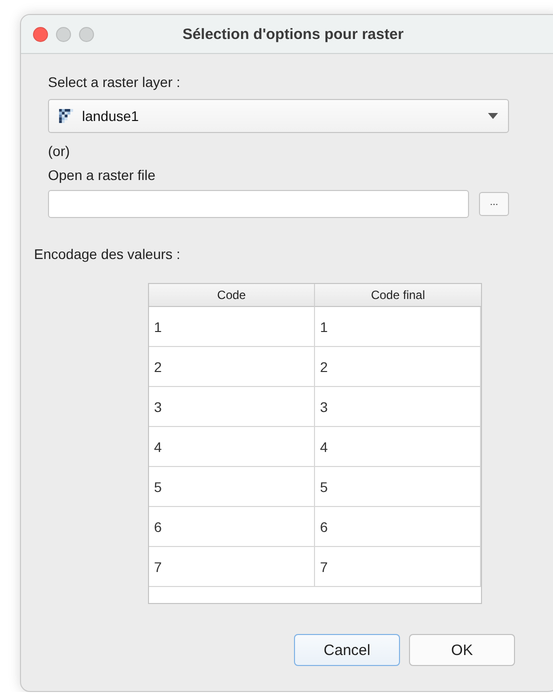  What do you see at coordinates (278, 116) in the screenshot?
I see `layer-dropdown: landuse1` at bounding box center [278, 116].